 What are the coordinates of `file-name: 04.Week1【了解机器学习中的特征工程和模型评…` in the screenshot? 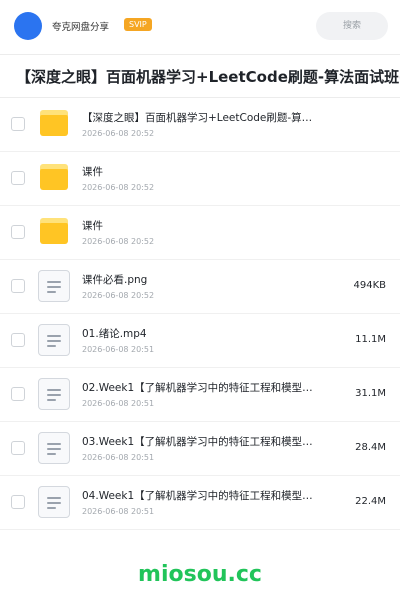 It's located at (202, 496).